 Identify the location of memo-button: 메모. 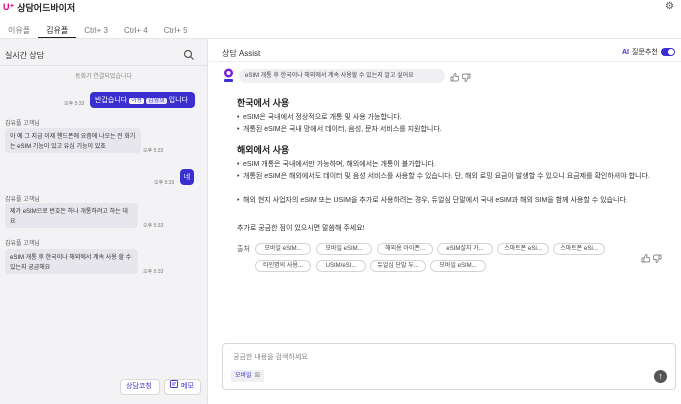
(182, 387).